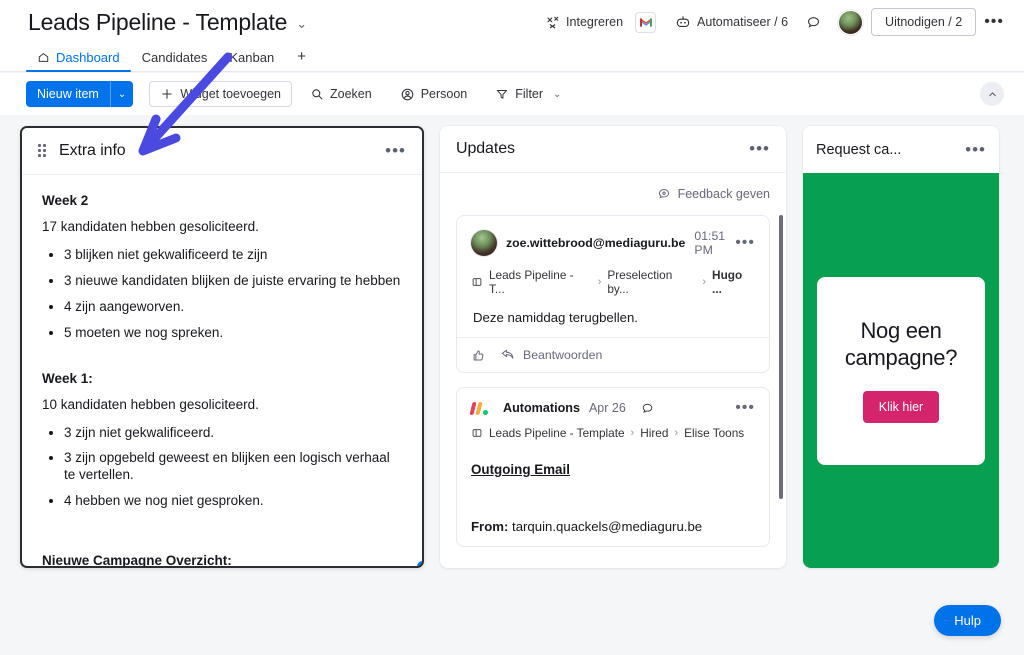 The image size is (1024, 655). What do you see at coordinates (975, 149) in the screenshot?
I see `widget-request-campaign-menu: •••` at bounding box center [975, 149].